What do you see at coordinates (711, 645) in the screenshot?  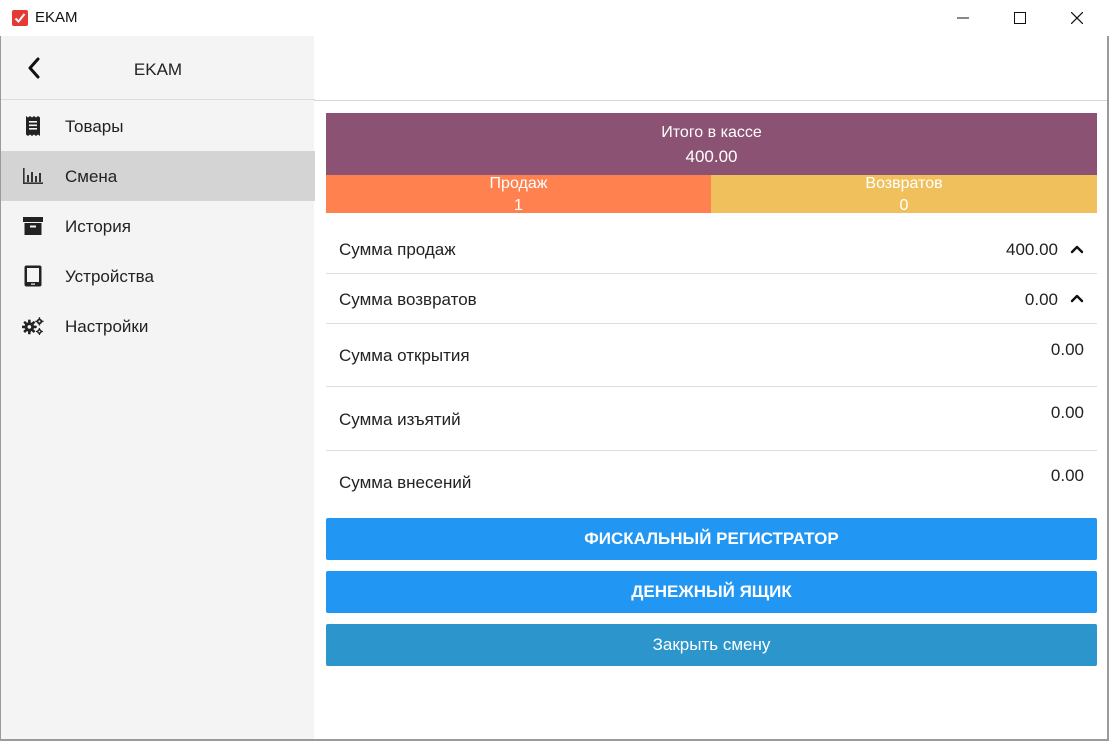 I see `close-shift-button: Закрыть смену` at bounding box center [711, 645].